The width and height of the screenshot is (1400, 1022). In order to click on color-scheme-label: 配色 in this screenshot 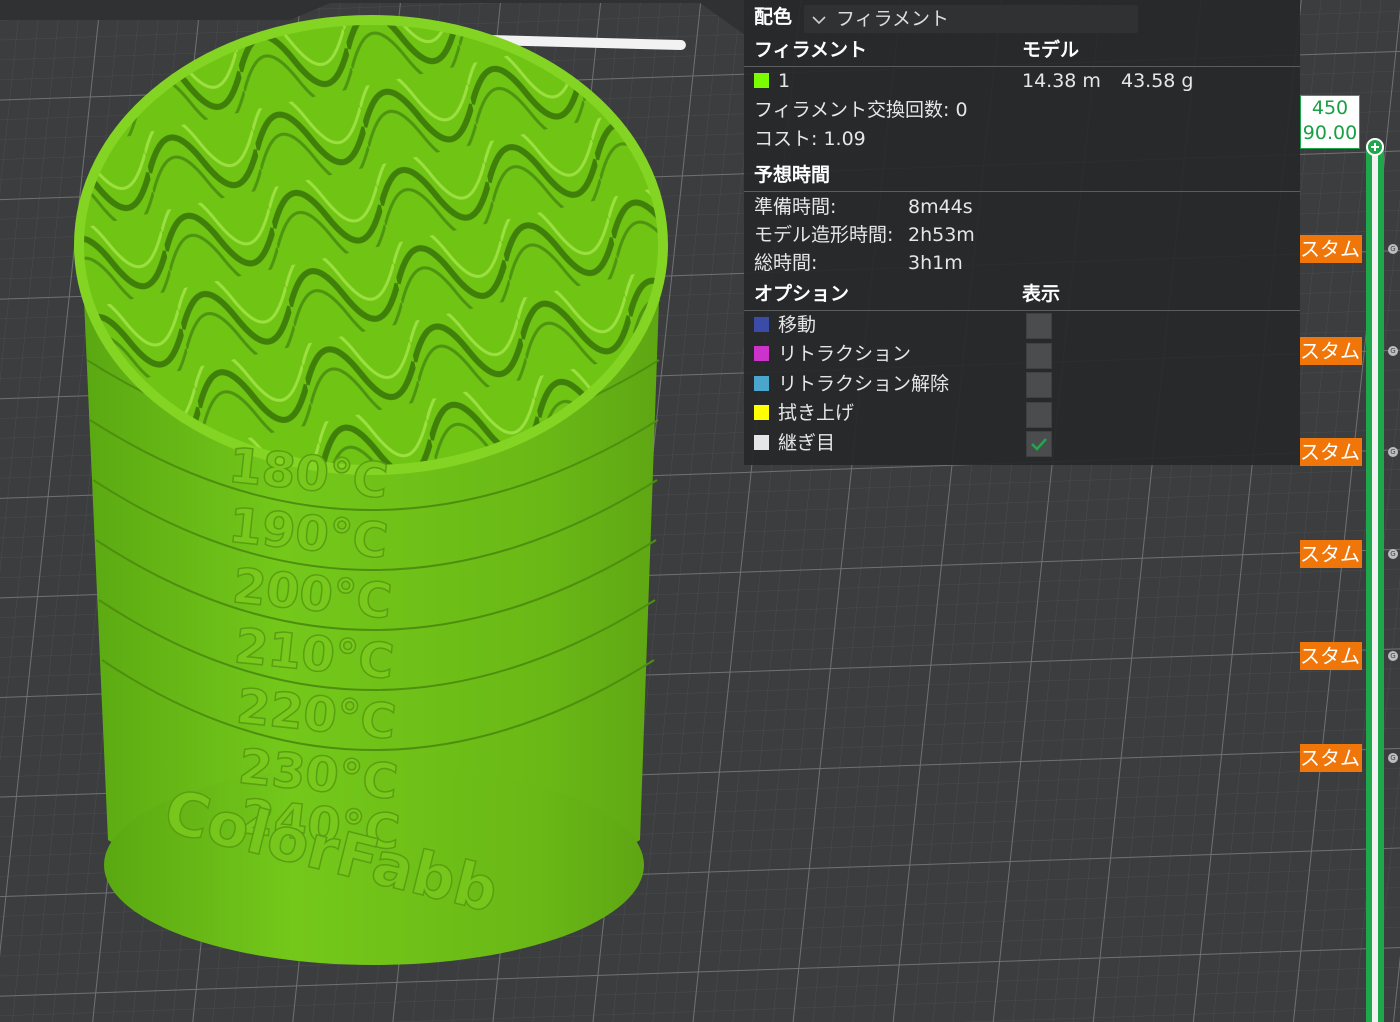, I will do `click(773, 17)`.